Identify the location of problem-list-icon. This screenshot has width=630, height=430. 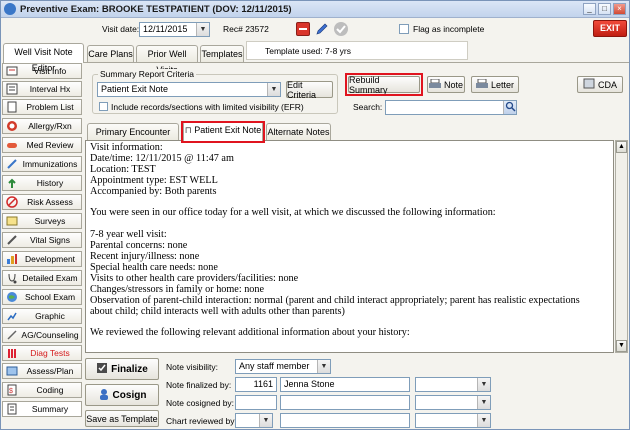
(12, 107).